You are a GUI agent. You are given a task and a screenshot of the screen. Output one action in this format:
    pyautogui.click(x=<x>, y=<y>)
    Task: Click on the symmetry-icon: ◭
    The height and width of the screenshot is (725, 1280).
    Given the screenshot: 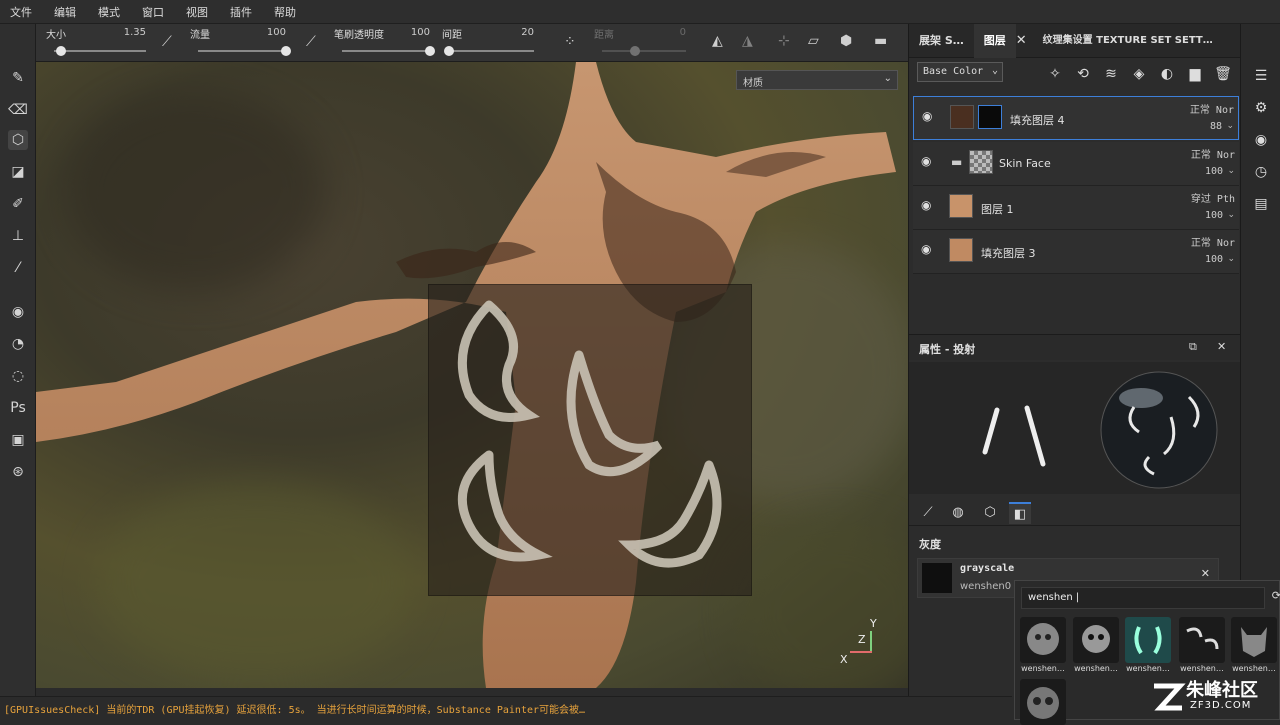 What is the action you would take?
    pyautogui.click(x=717, y=41)
    